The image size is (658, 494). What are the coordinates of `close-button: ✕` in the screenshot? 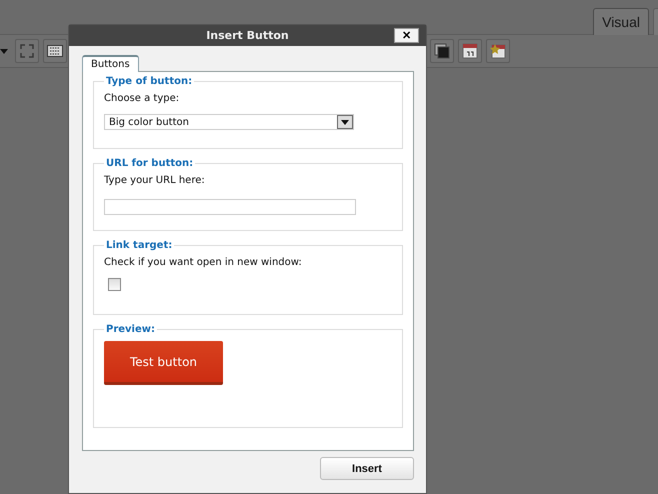 It's located at (406, 35).